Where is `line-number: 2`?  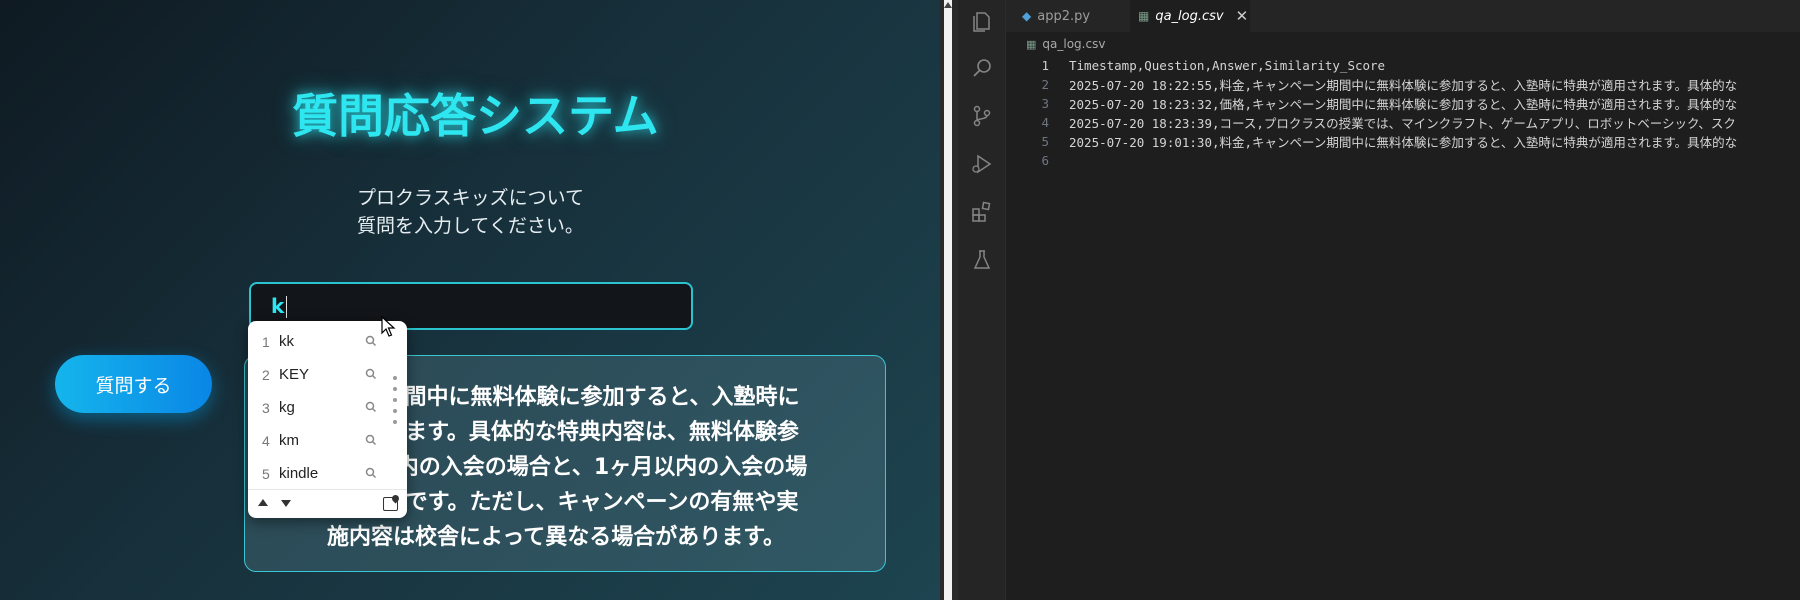
line-number: 2 is located at coordinates (1045, 84).